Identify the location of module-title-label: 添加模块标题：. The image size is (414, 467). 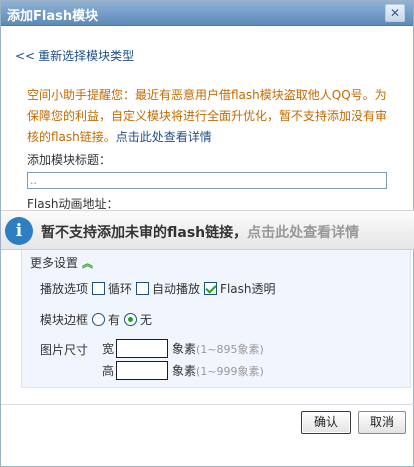
(69, 160).